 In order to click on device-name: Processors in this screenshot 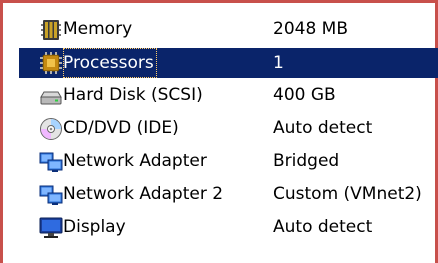, I will do `click(110, 63)`.